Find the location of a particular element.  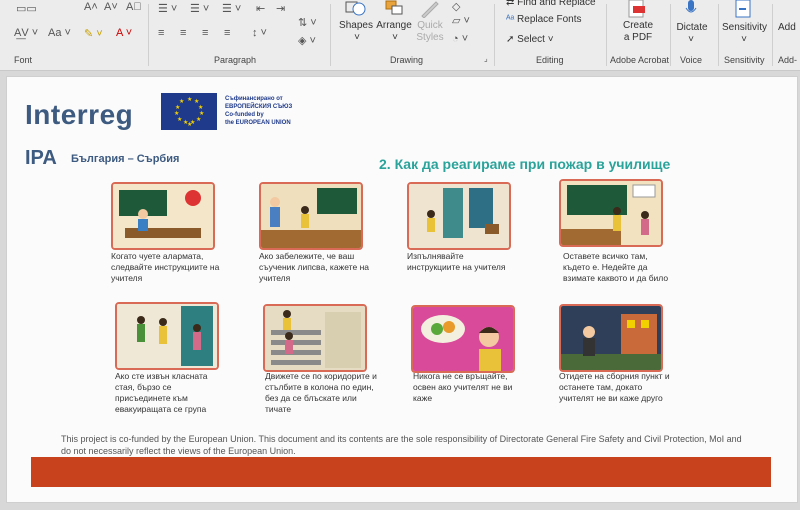

find-replace-button: ⇄ Find and Replace is located at coordinates (551, 4).